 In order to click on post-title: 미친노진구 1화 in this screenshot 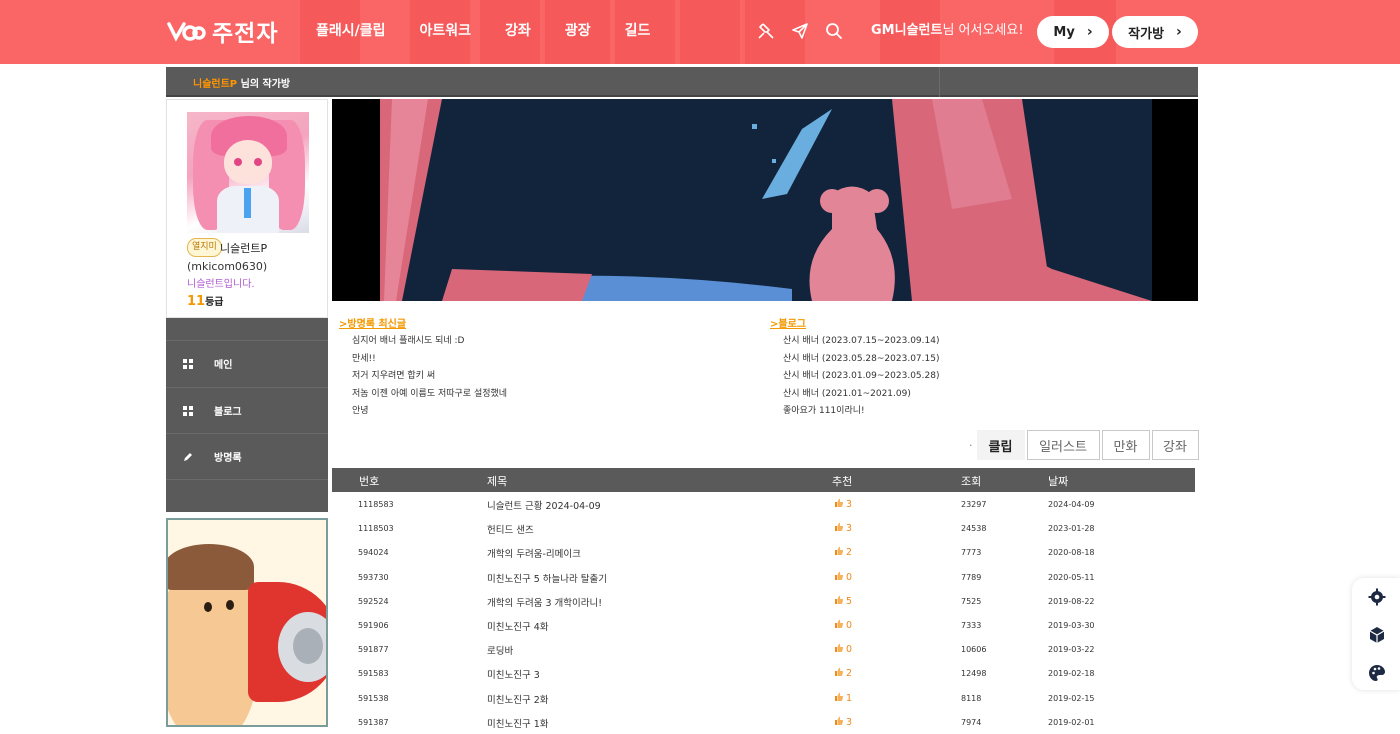, I will do `click(518, 723)`.